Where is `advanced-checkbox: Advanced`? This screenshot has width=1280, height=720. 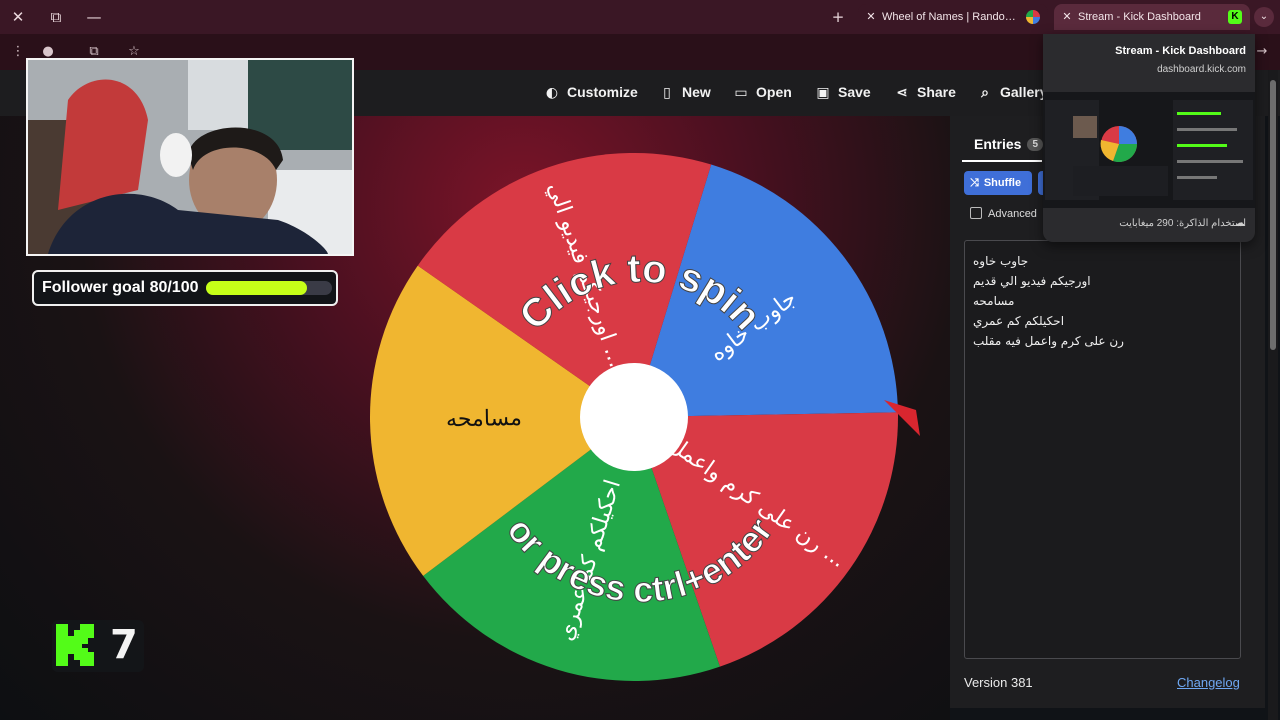 advanced-checkbox: Advanced is located at coordinates (1003, 213).